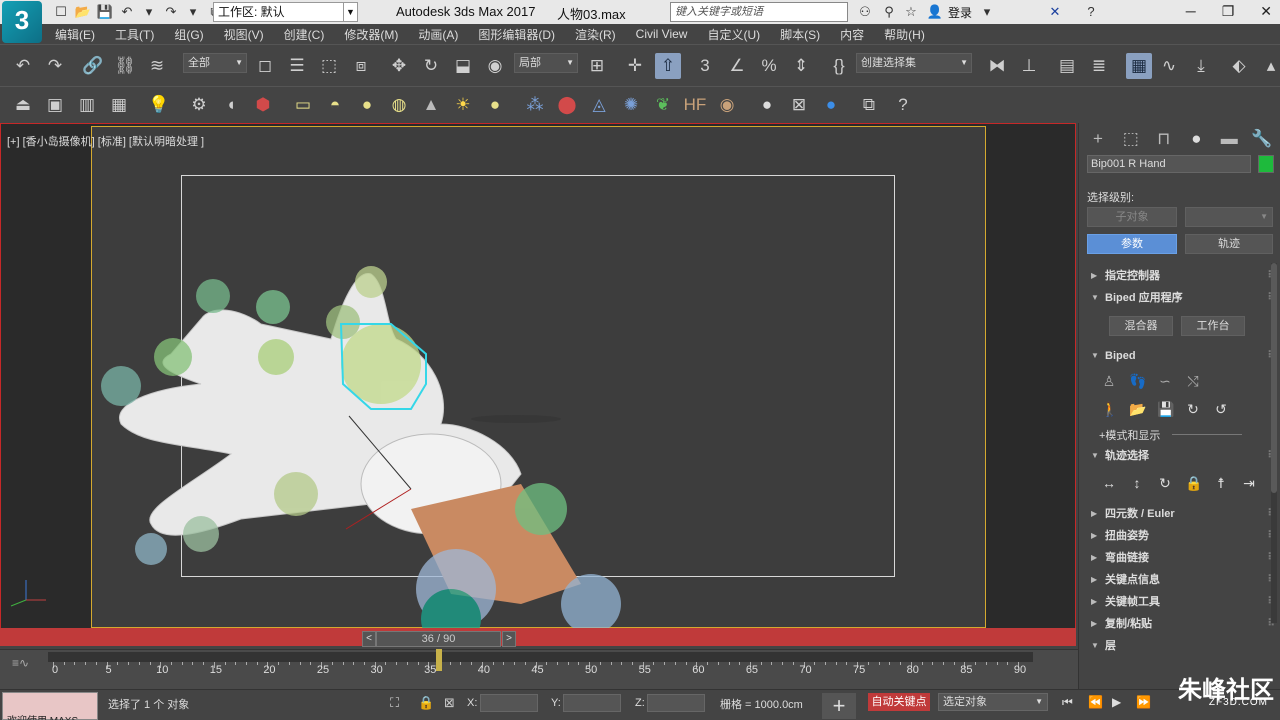 Image resolution: width=1280 pixels, height=720 pixels. Describe the element at coordinates (134, 34) in the screenshot. I see `menu-tools: 工具(T)` at that location.